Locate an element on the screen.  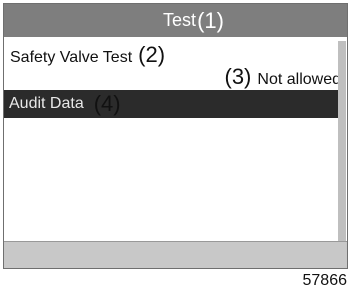
scrollbar is located at coordinates (342, 141).